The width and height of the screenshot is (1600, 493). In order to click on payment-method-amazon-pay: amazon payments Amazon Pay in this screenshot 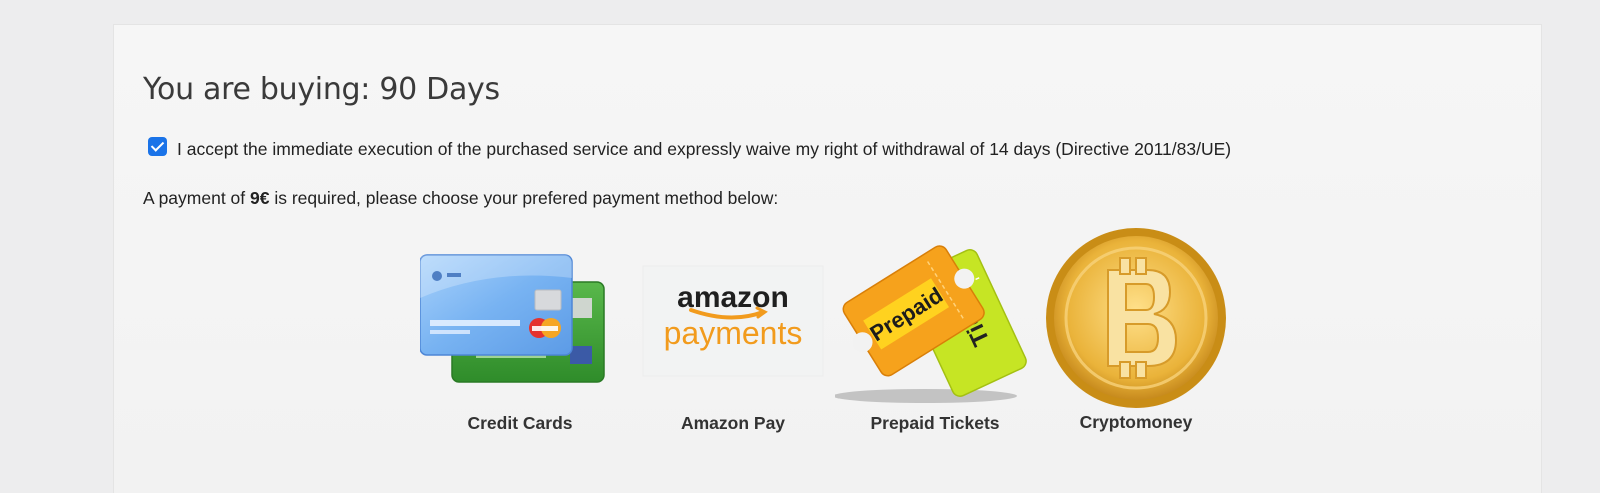, I will do `click(733, 335)`.